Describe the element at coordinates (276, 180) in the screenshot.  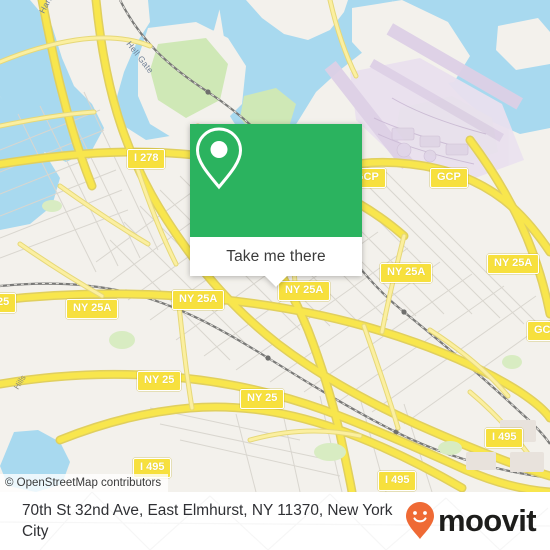
I see `popup-icon-area` at that location.